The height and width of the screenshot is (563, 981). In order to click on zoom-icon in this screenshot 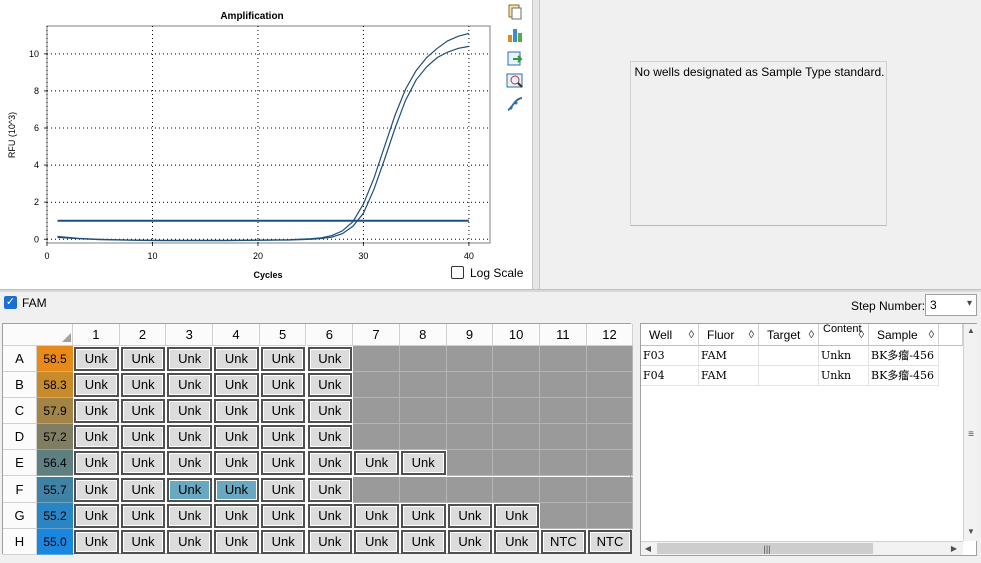, I will do `click(515, 81)`.